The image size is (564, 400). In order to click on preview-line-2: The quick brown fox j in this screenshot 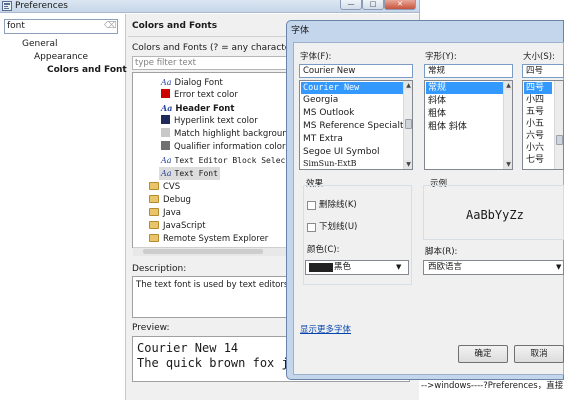, I will do `click(213, 363)`.